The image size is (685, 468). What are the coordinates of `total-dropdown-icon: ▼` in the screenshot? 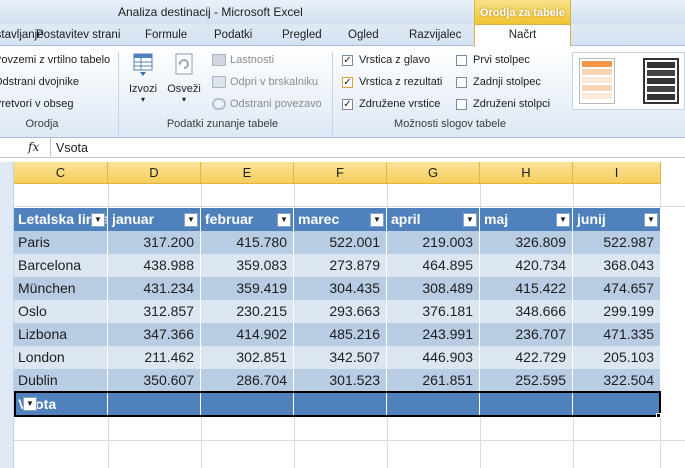 It's located at (30, 404).